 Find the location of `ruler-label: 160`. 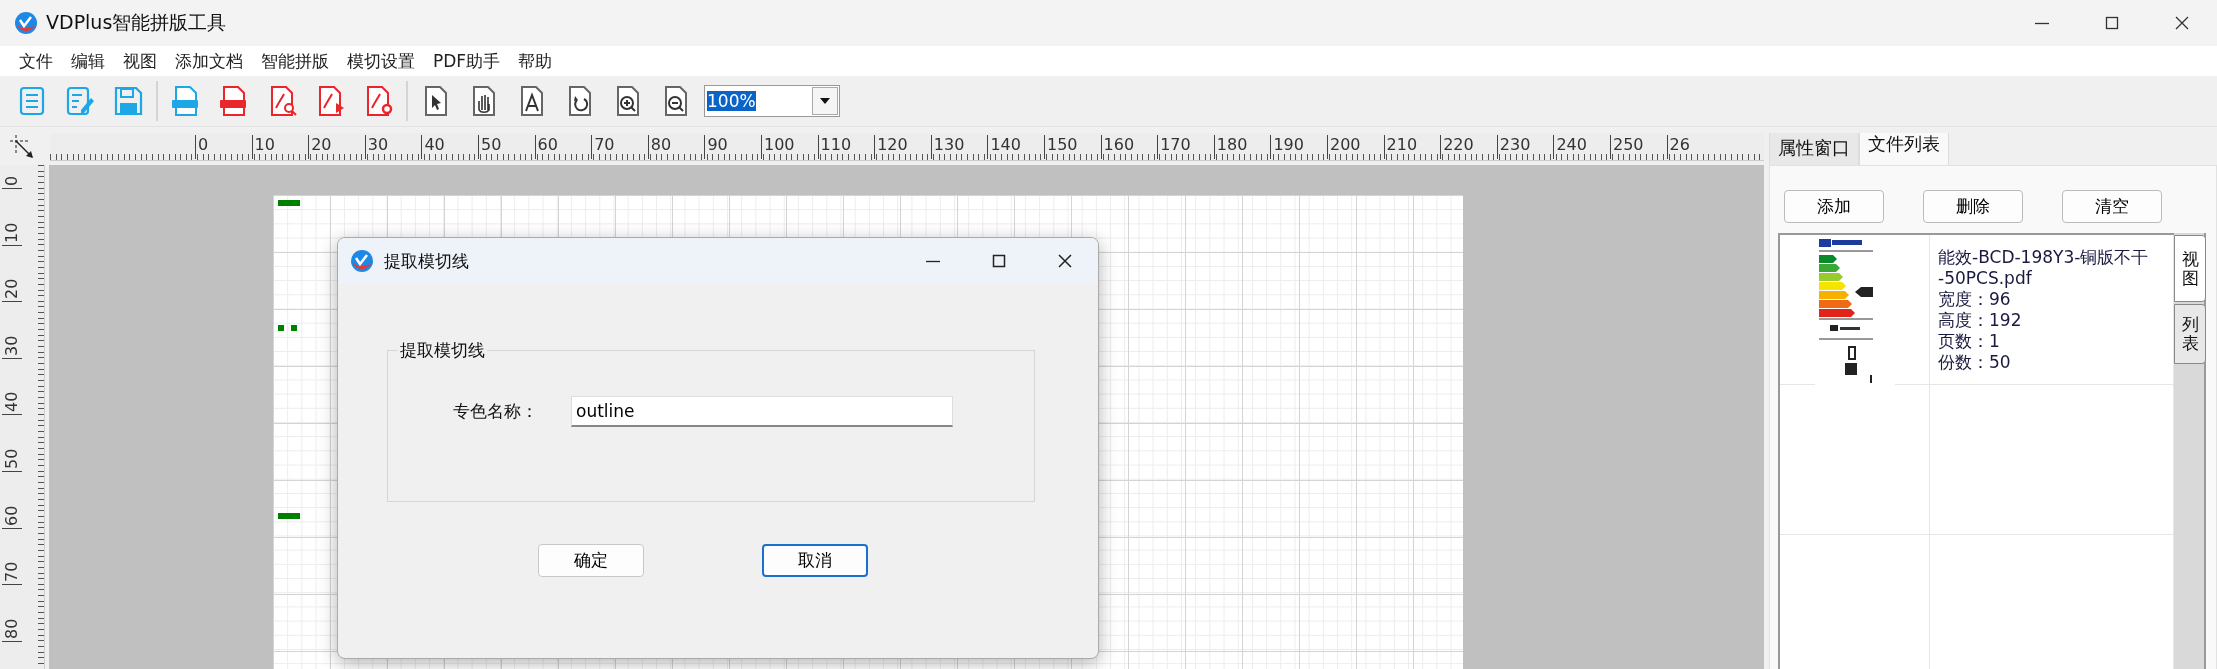

ruler-label: 160 is located at coordinates (1117, 147).